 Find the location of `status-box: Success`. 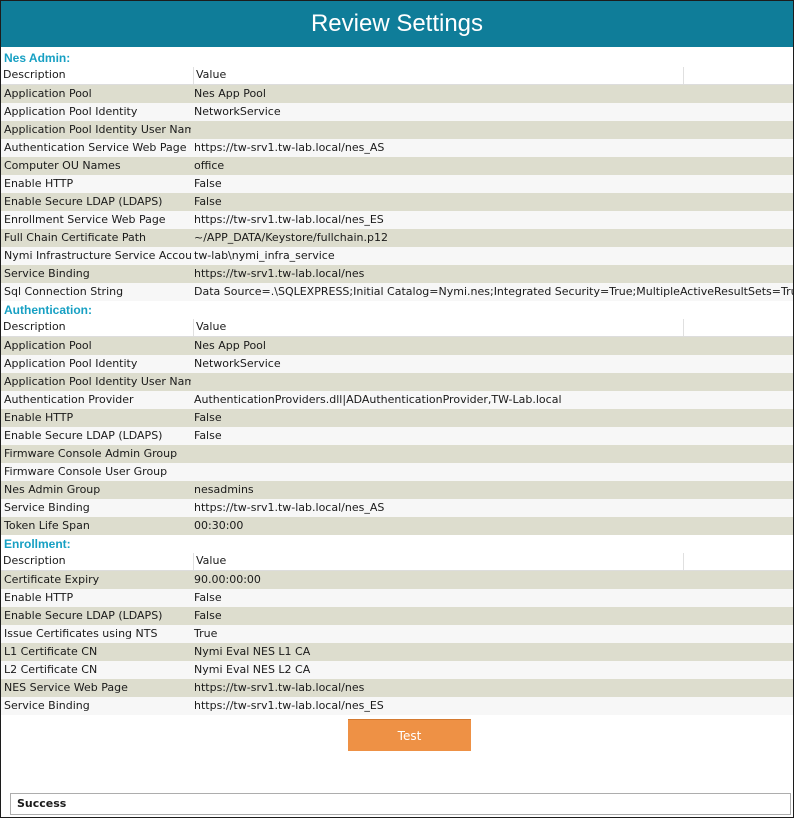

status-box: Success is located at coordinates (400, 804).